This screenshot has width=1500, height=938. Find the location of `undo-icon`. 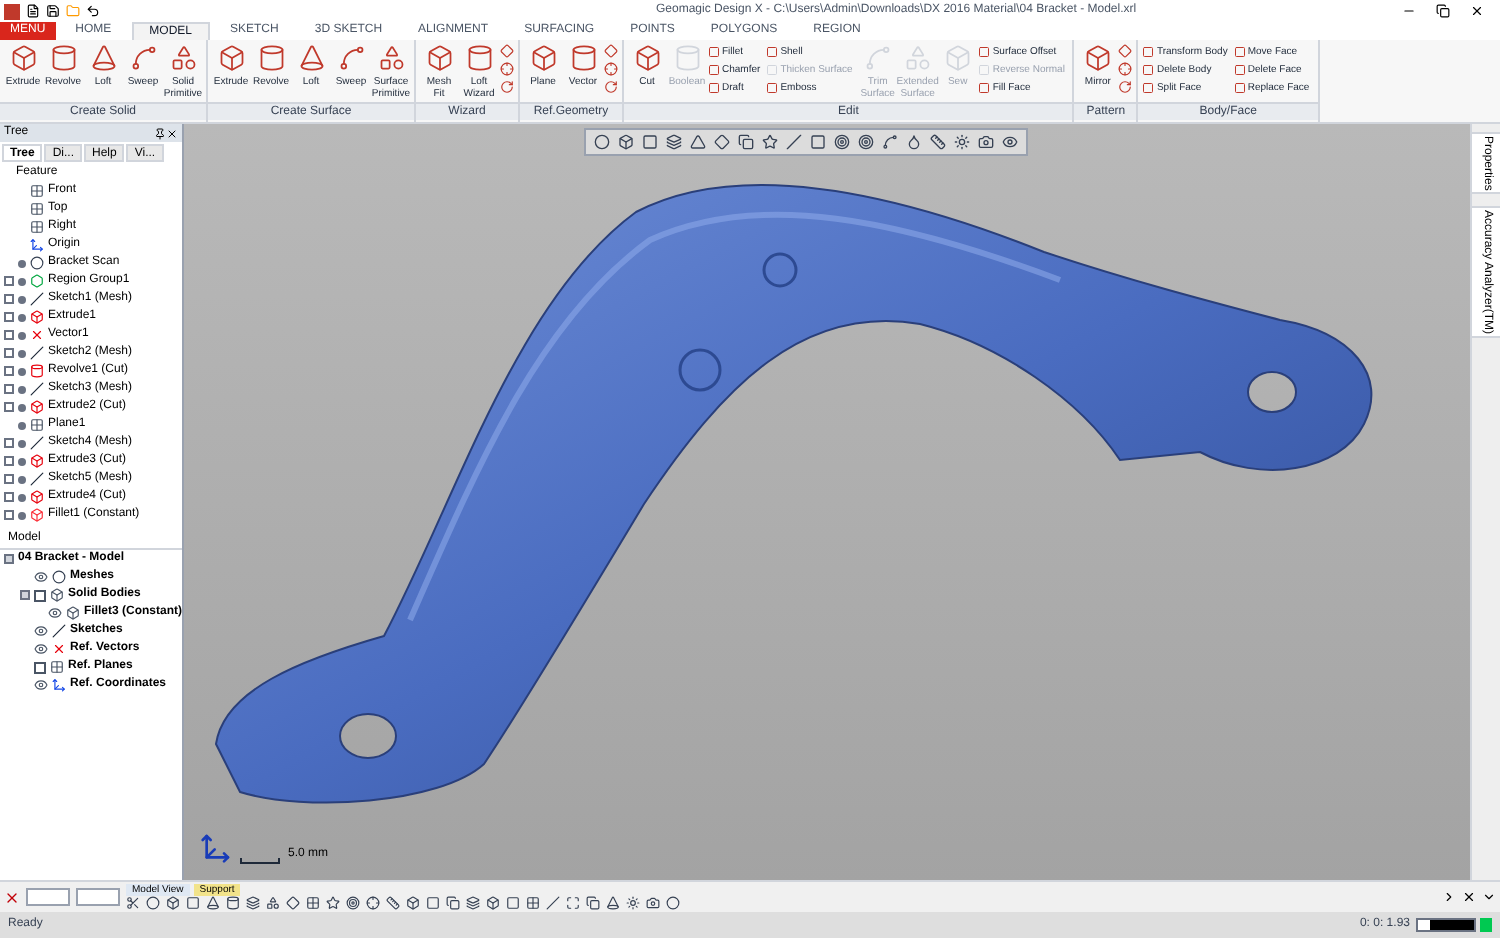

undo-icon is located at coordinates (93, 11).